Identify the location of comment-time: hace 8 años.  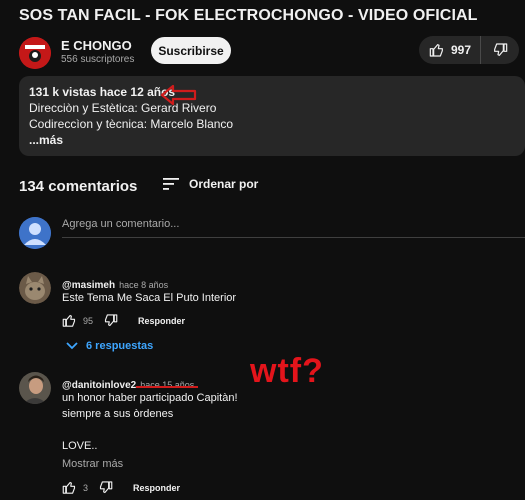
(143, 285).